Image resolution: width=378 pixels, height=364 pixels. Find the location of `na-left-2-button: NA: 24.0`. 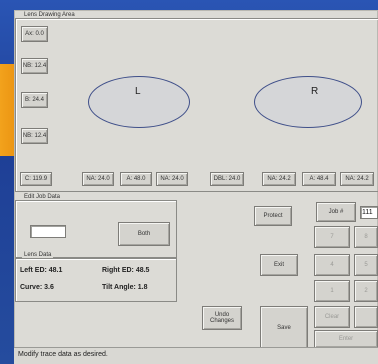

na-left-2-button: NA: 24.0 is located at coordinates (172, 179).